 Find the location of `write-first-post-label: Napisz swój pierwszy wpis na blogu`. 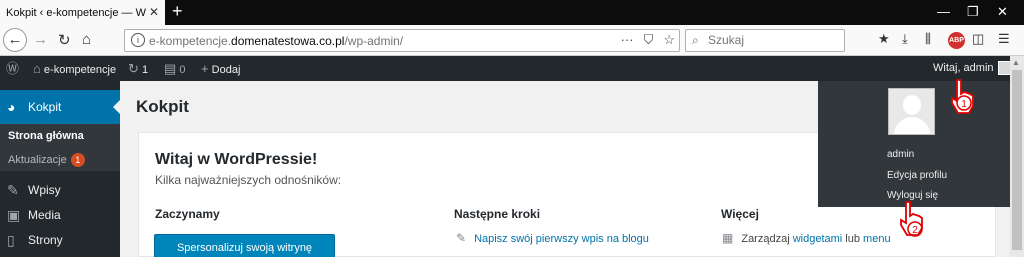

write-first-post-label: Napisz swój pierwszy wpis na blogu is located at coordinates (561, 239).